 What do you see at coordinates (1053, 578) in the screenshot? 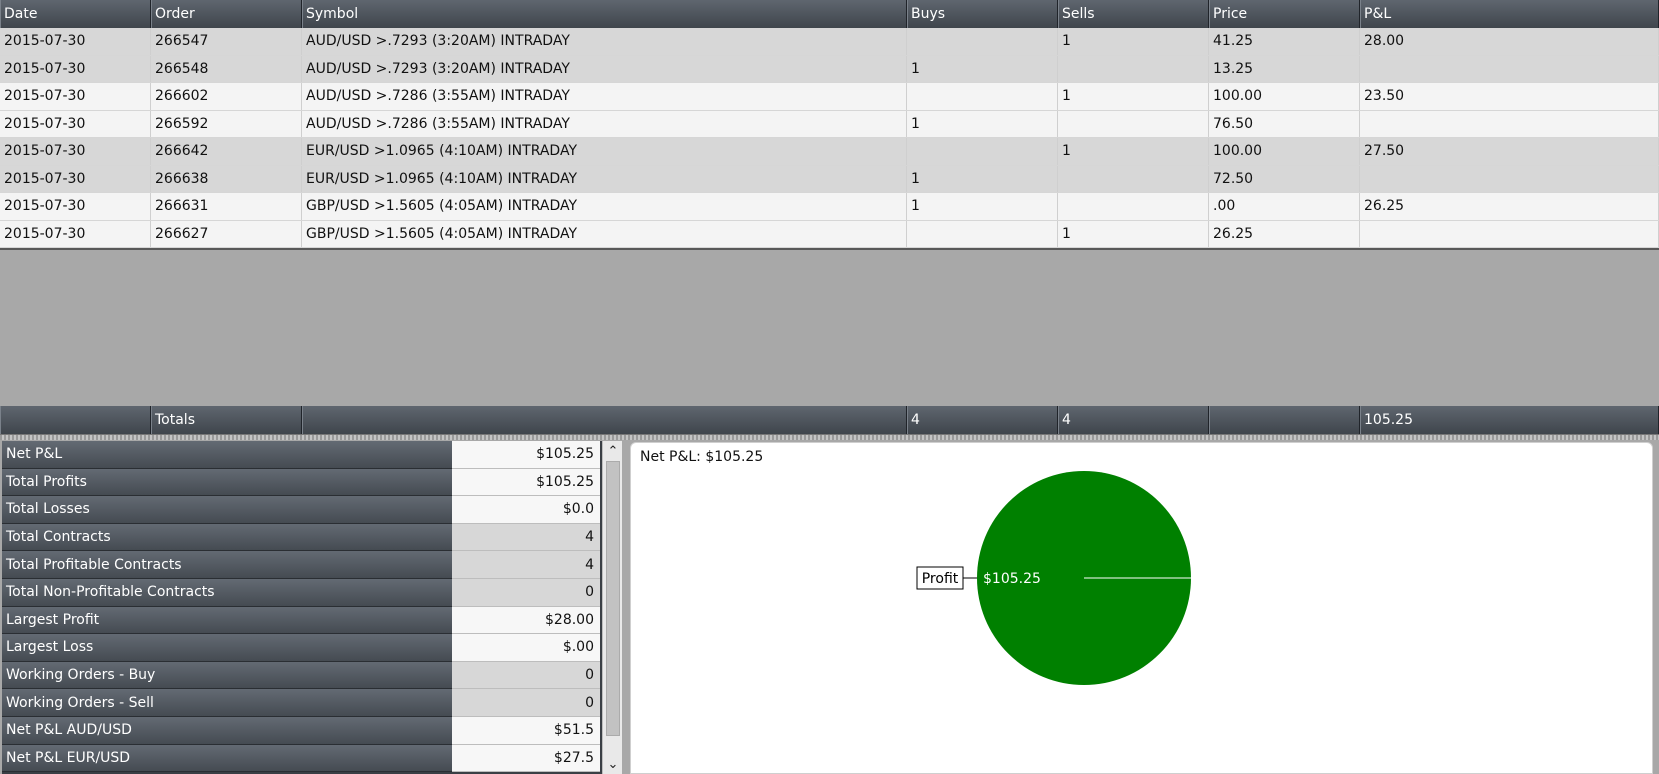
I see `pie-chart: $105.25 Profit` at bounding box center [1053, 578].